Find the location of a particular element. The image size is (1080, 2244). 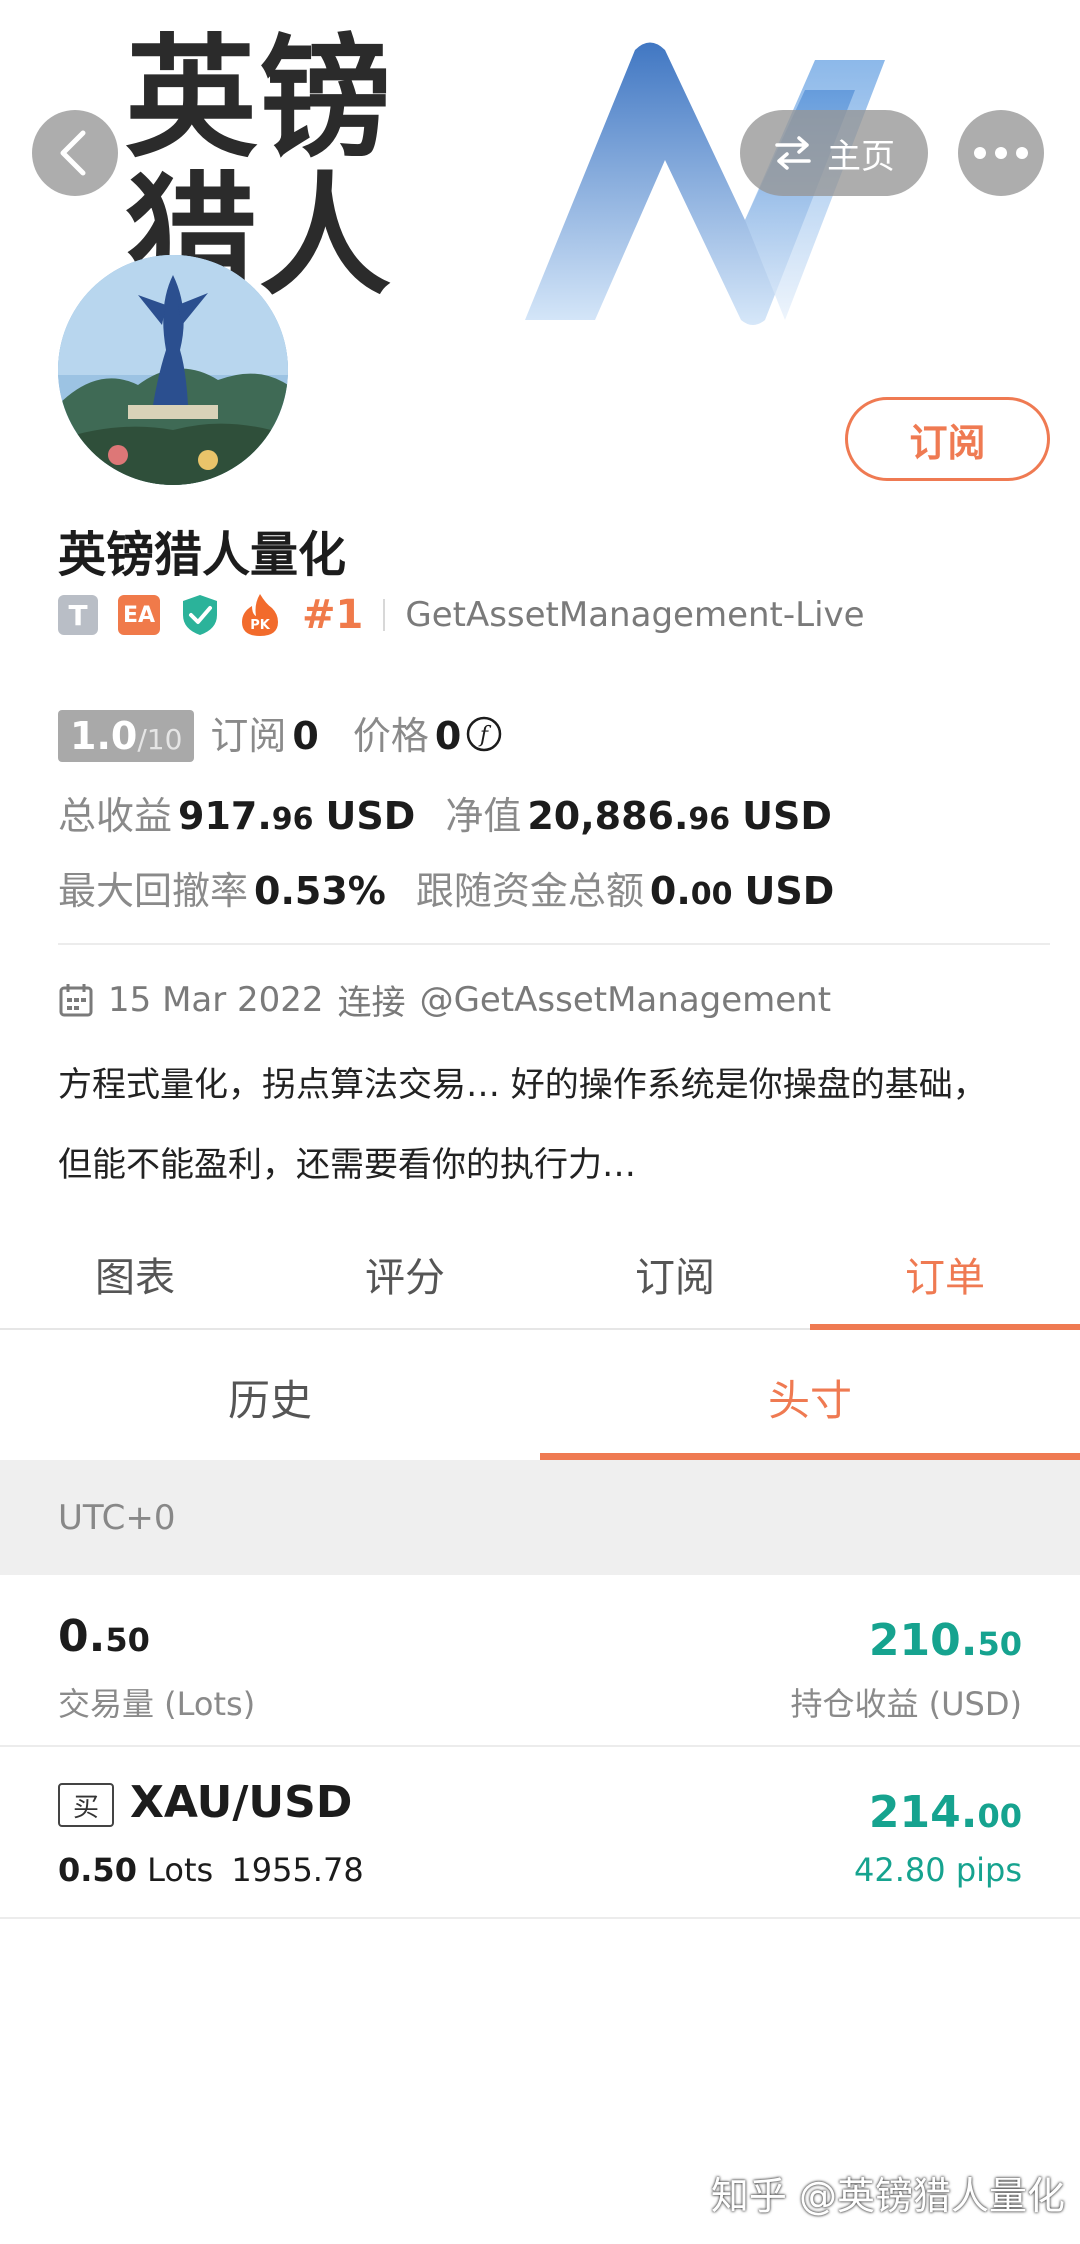

equity-value: 20,886.96 is located at coordinates (628, 816).